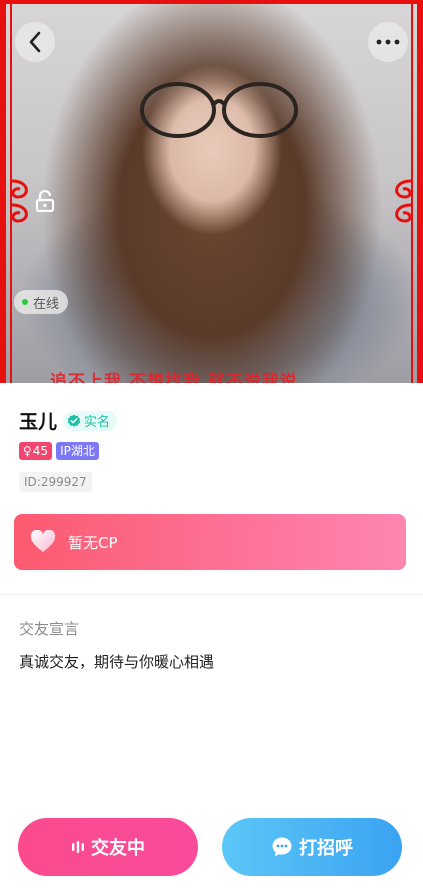 The height and width of the screenshot is (896, 423). I want to click on verified-badge: 实名, so click(90, 420).